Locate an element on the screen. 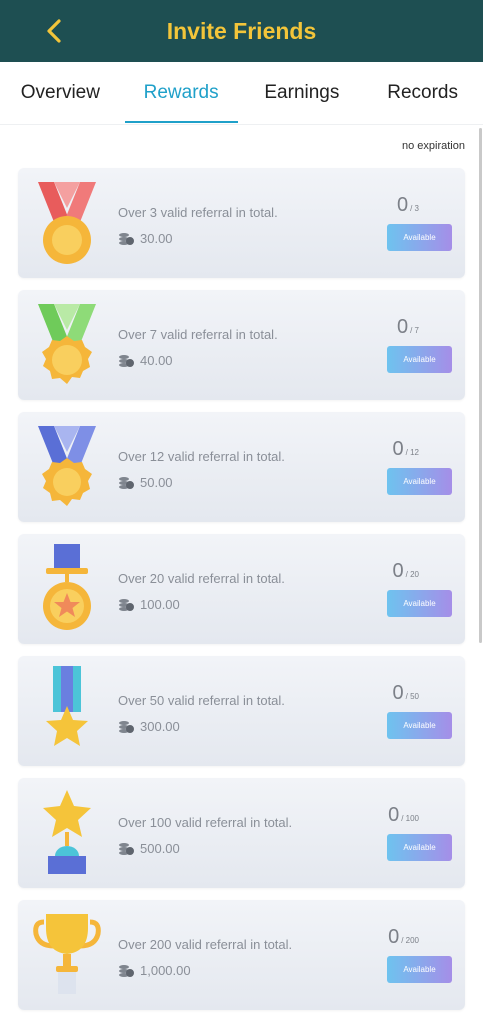 This screenshot has width=483, height=1024. reward-amount: 40.00 is located at coordinates (145, 360).